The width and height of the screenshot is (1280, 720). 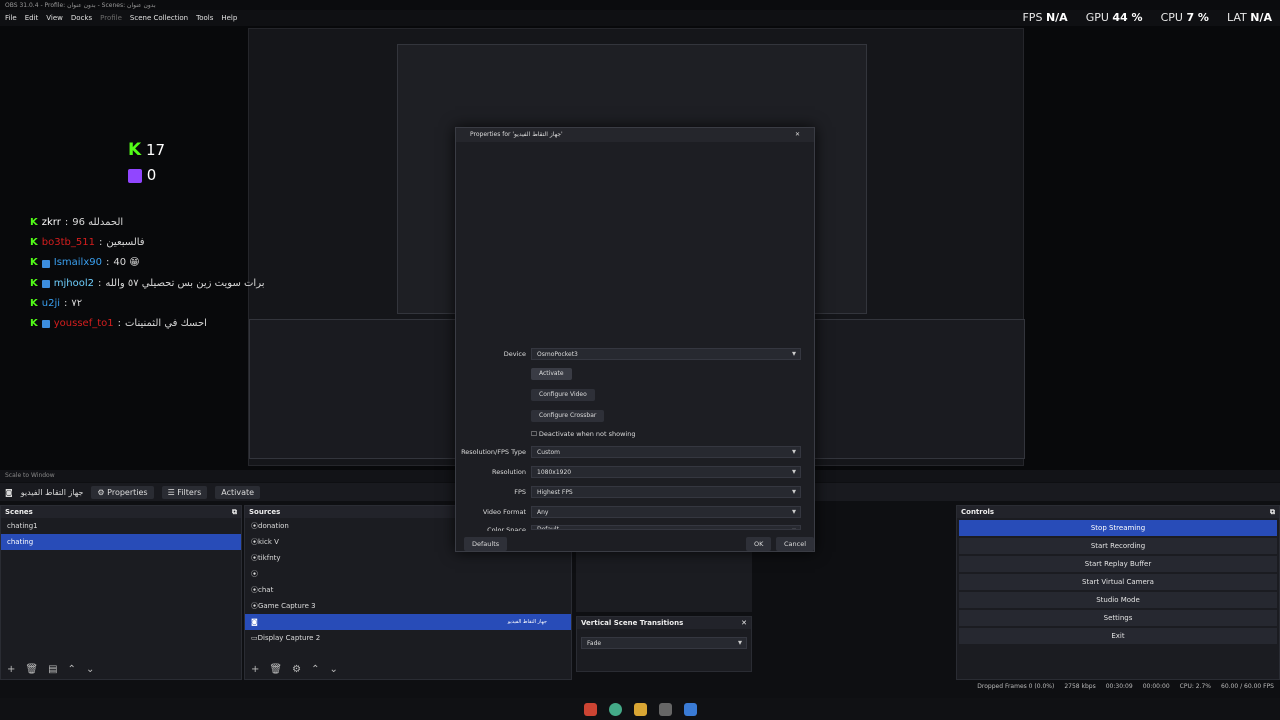 I want to click on exit-button: Exit, so click(x=1118, y=636).